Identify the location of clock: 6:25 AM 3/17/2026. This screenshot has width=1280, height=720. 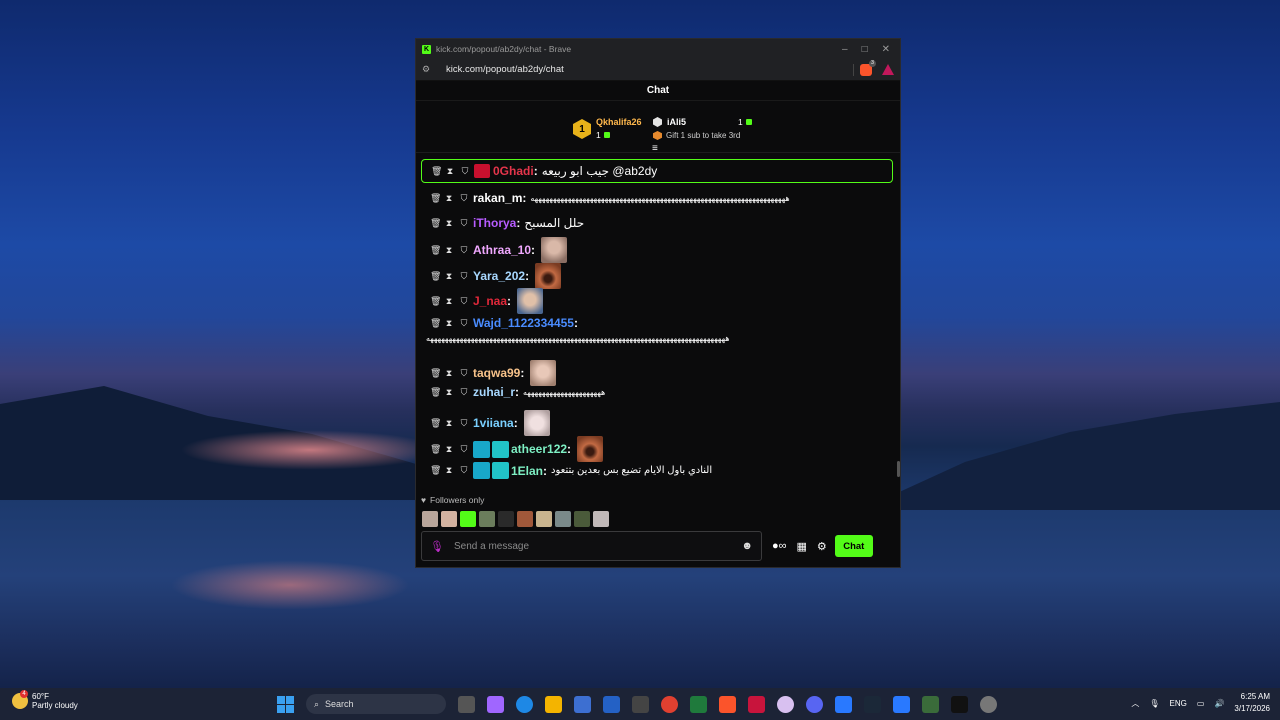
(1252, 703).